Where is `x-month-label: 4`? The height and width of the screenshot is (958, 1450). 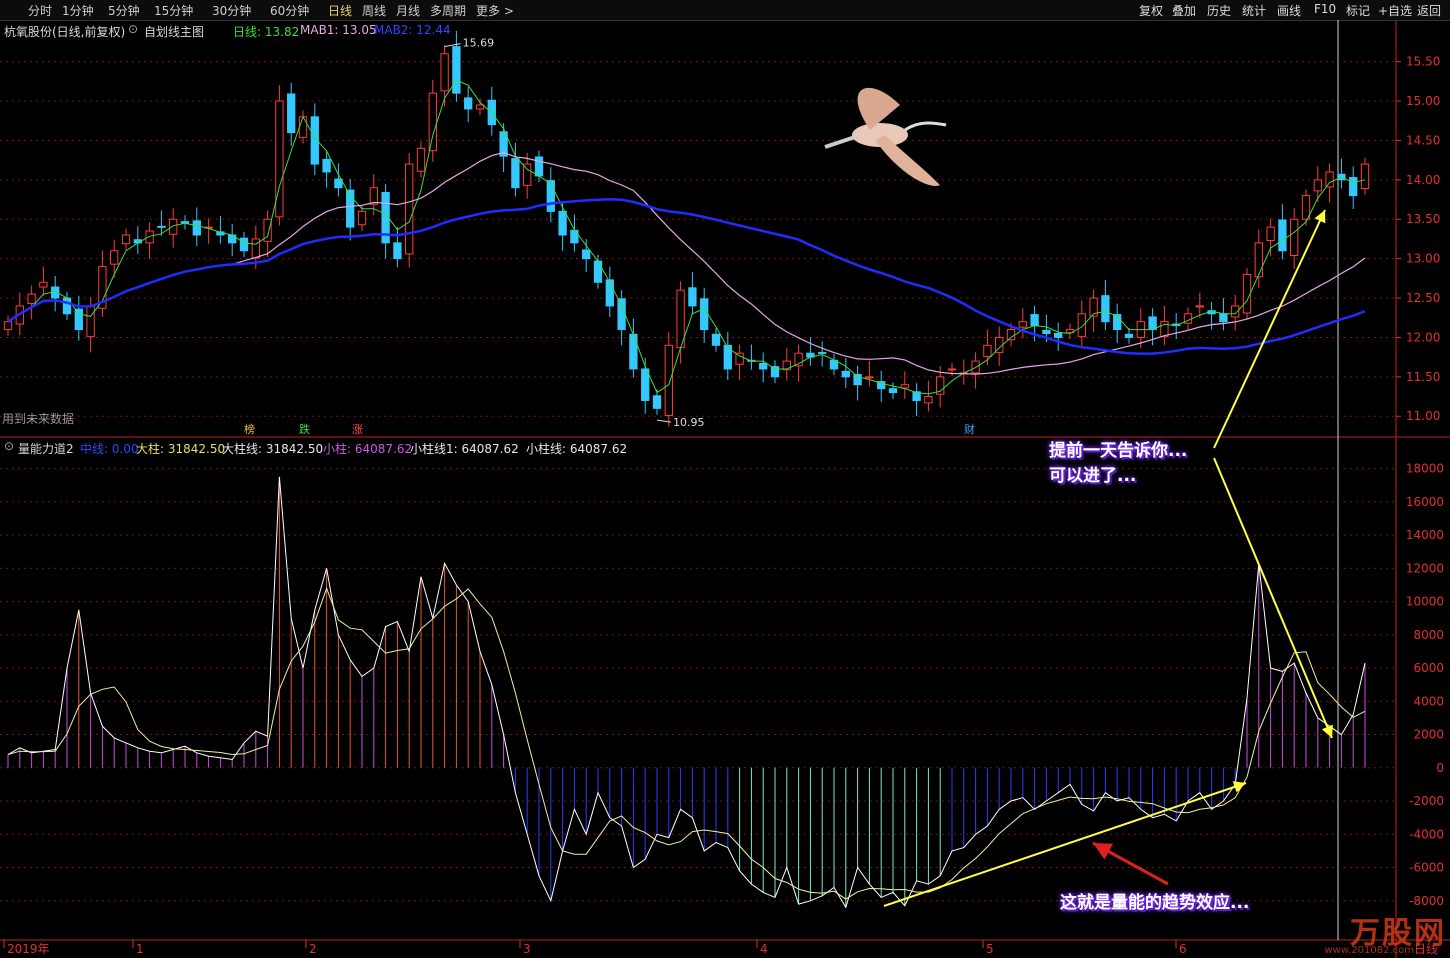 x-month-label: 4 is located at coordinates (764, 949).